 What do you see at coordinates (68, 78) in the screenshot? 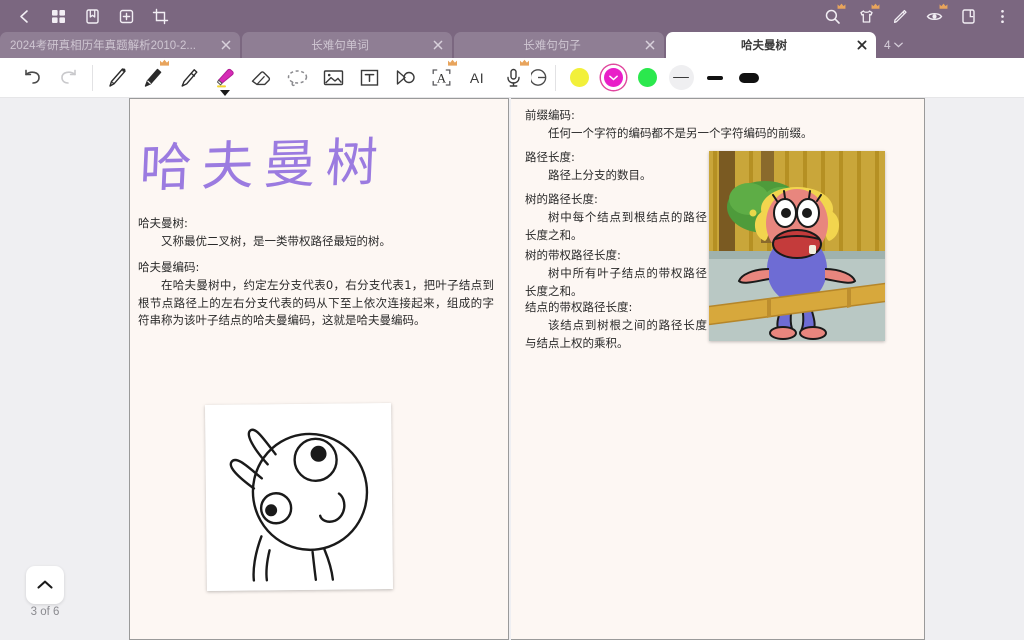
I see `redo-icon` at bounding box center [68, 78].